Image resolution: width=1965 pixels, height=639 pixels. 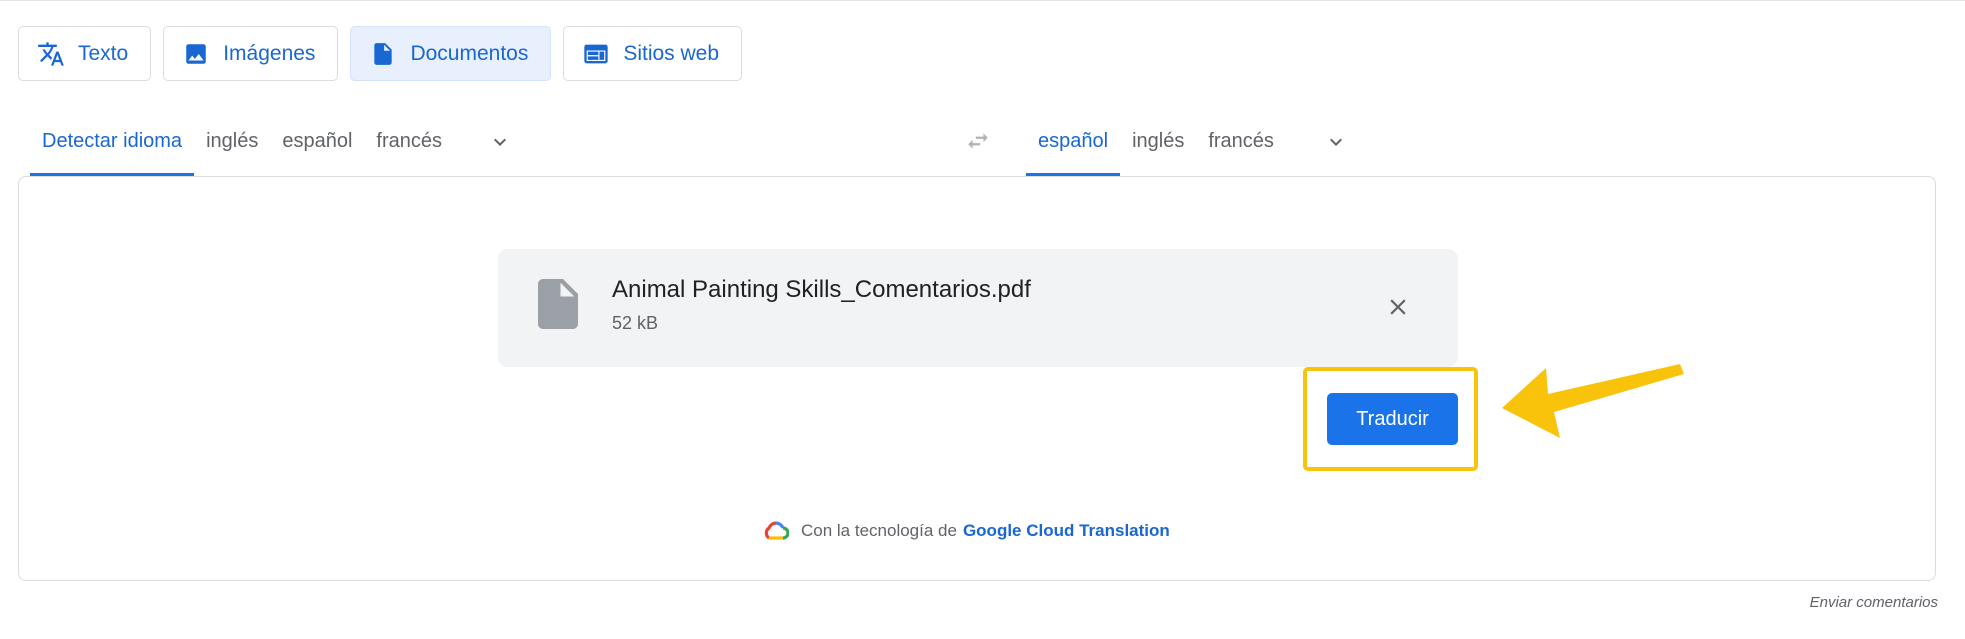 What do you see at coordinates (232, 143) in the screenshot?
I see `source-lang-english: inglés` at bounding box center [232, 143].